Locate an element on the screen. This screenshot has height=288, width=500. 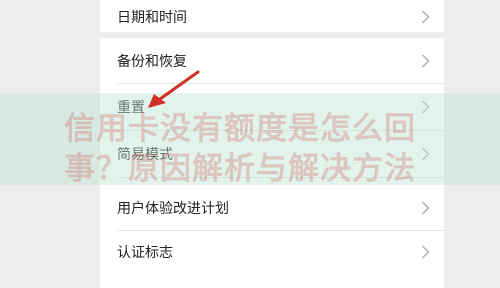
settings-item-user-experience: 用户体验改进计划 is located at coordinates (272, 207).